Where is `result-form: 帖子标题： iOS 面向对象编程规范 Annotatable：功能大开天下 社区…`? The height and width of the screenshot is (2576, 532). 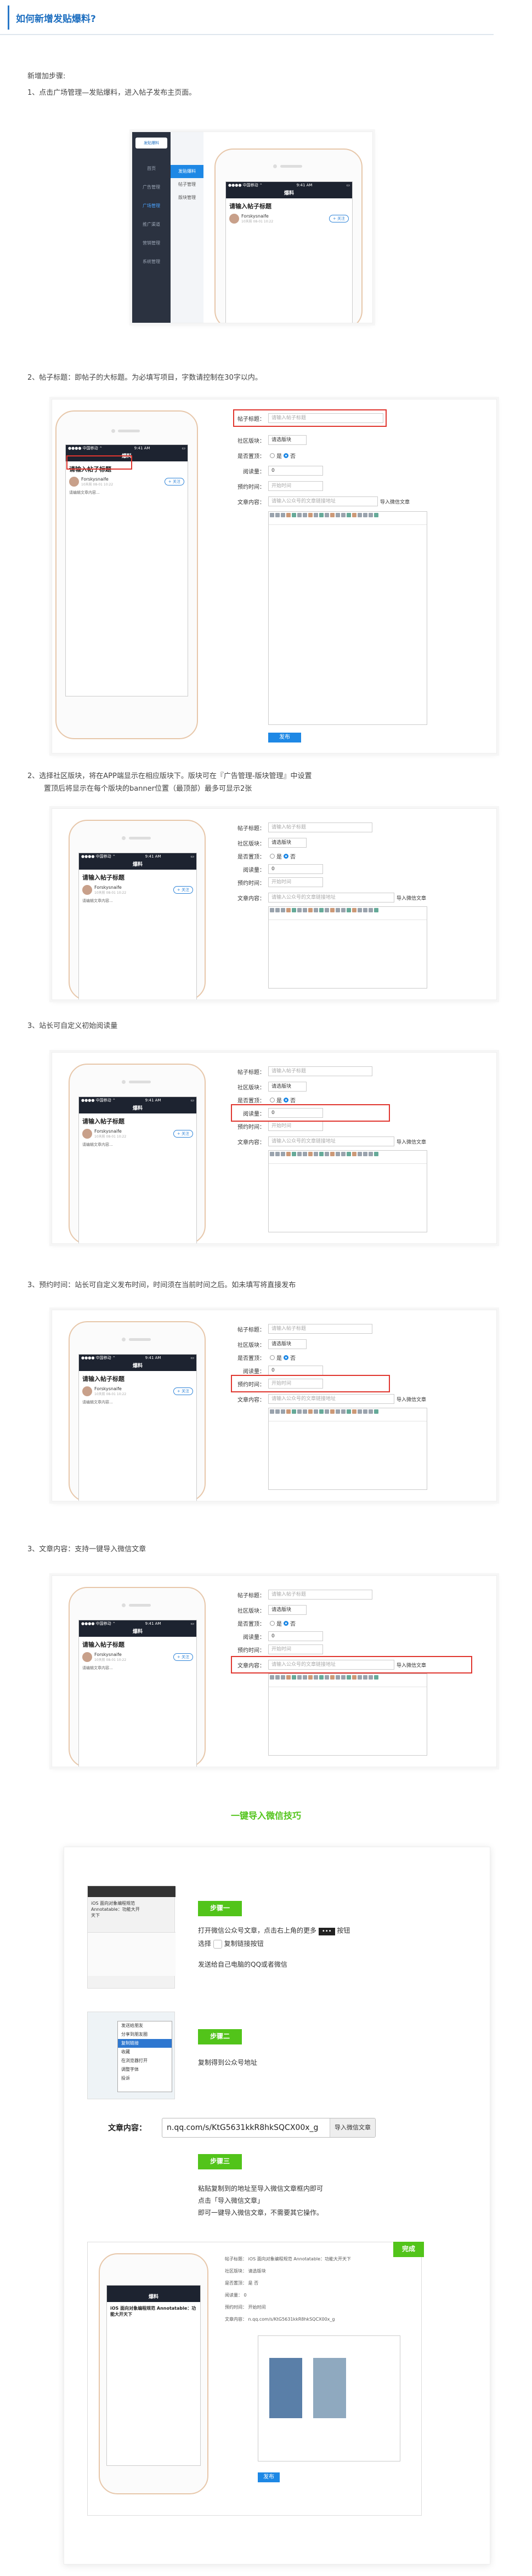
result-form: 帖子标题： iOS 面向对象编程规范 Annotatable：功能大开天下 社区… is located at coordinates (288, 2290).